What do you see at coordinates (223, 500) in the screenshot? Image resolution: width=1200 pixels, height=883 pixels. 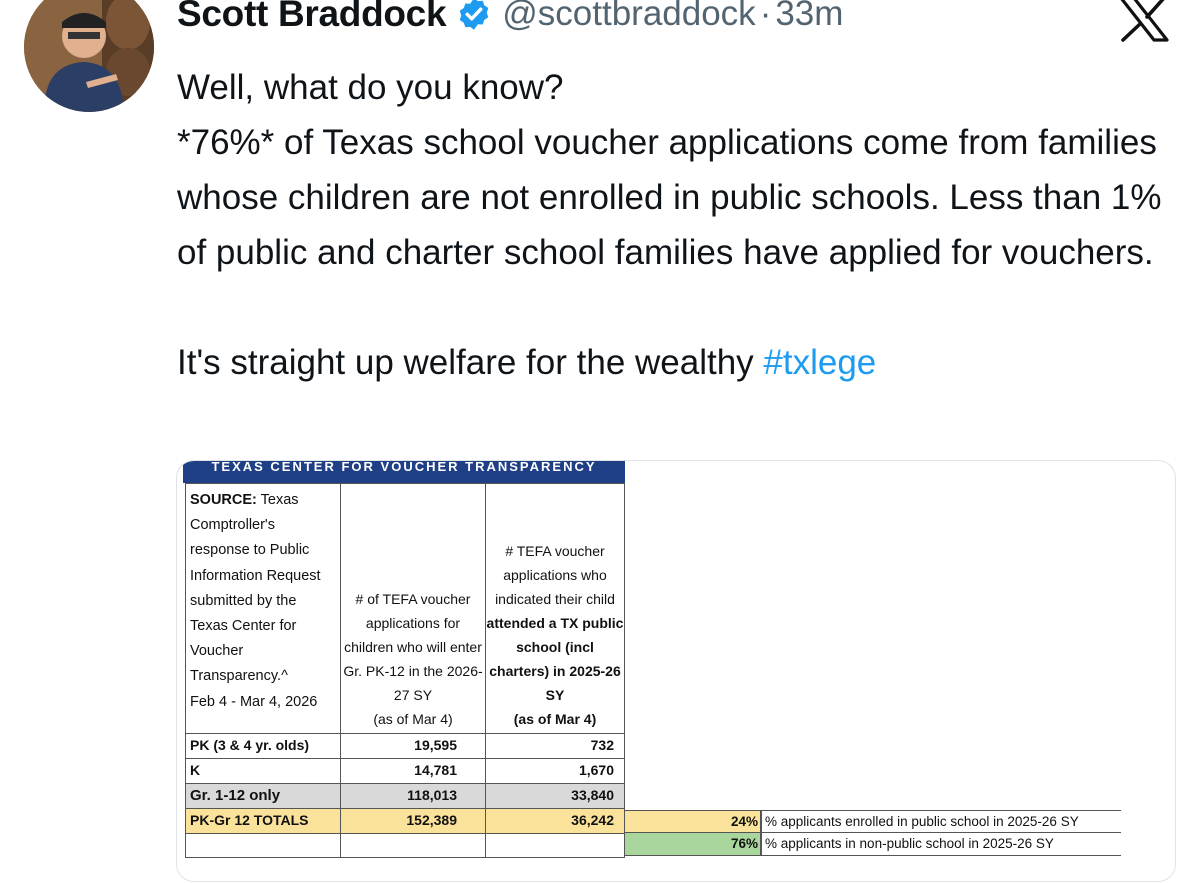 I see `source-label: SOURCE:` at bounding box center [223, 500].